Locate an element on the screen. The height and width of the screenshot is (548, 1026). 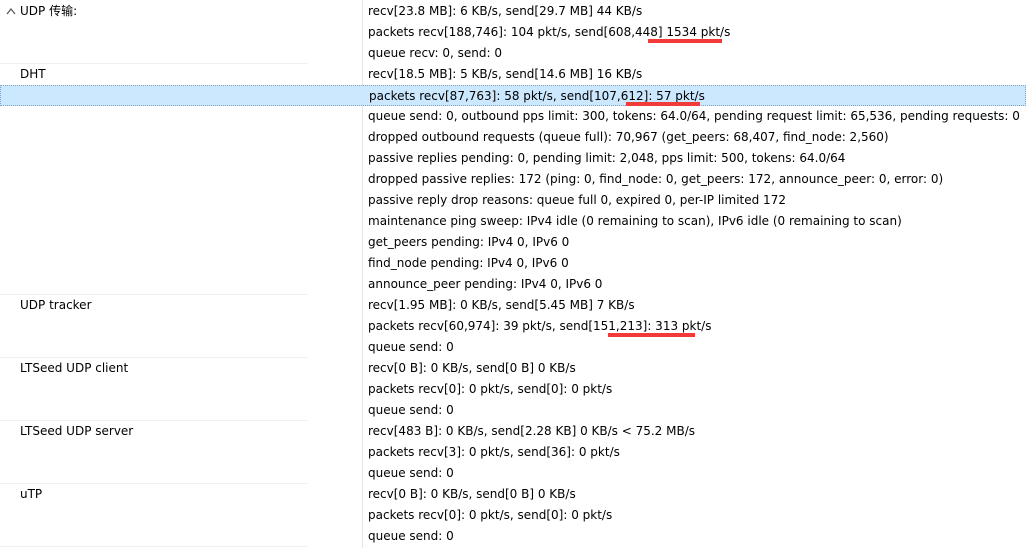
stat-value: get_peers pending: IPv4 0, IPv6 0 is located at coordinates (469, 242).